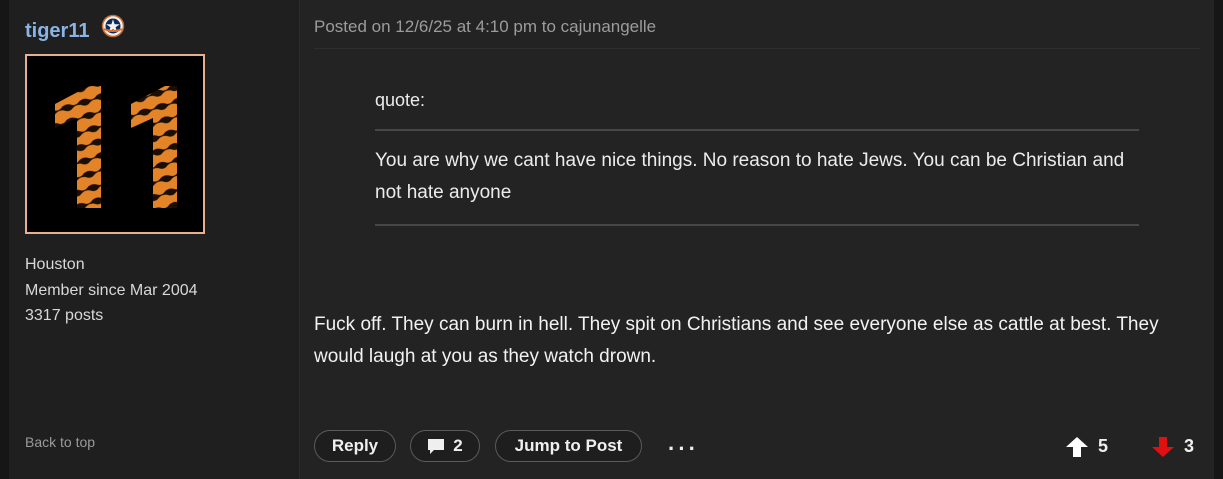 The height and width of the screenshot is (479, 1223). I want to click on upvote-button: 5, so click(1087, 446).